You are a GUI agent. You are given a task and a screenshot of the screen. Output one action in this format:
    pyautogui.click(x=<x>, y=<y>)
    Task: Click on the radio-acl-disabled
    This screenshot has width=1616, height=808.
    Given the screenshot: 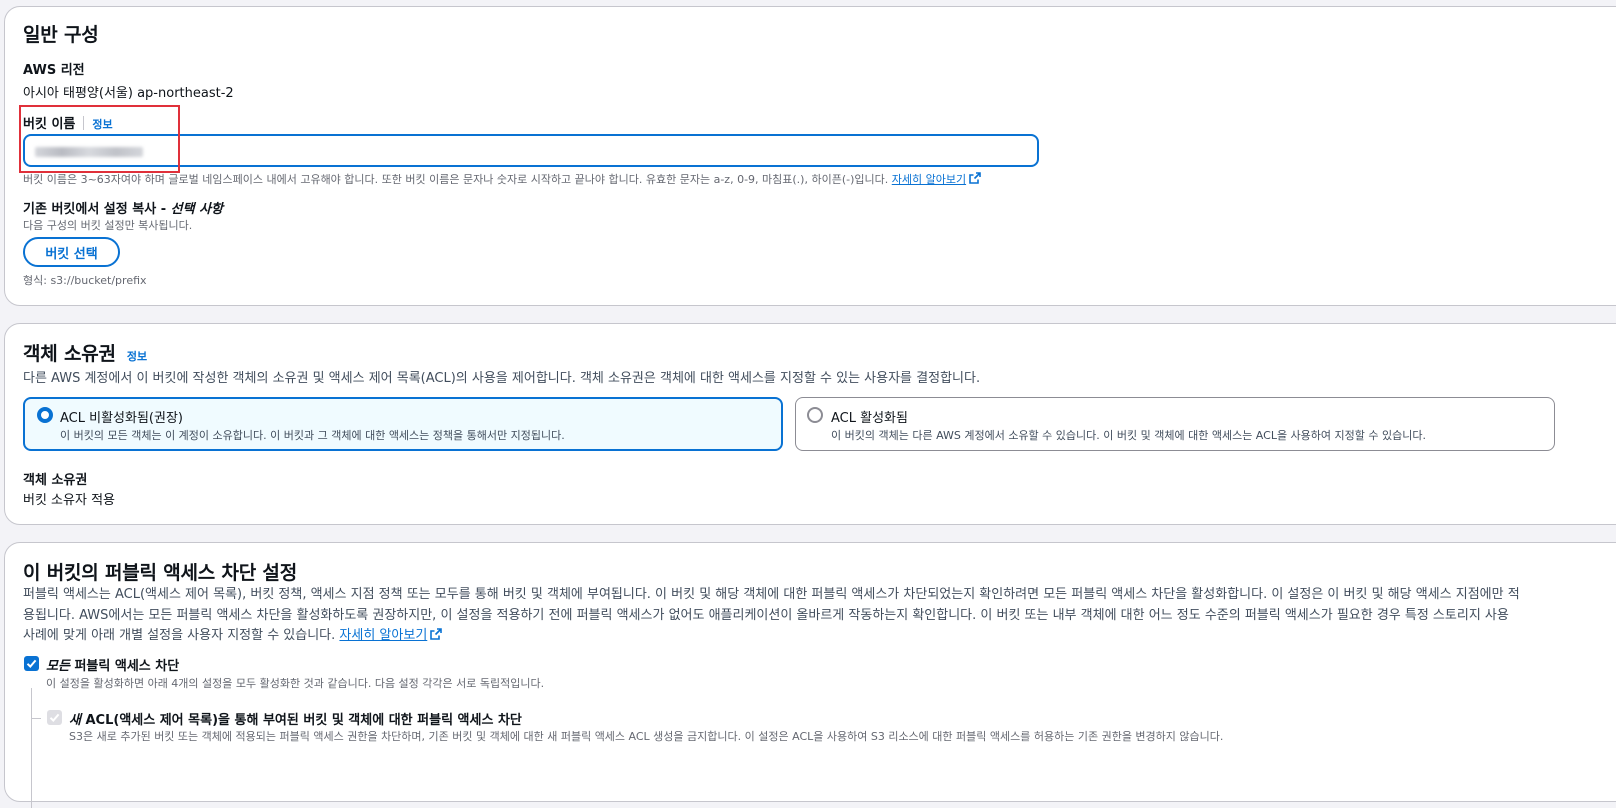 What is the action you would take?
    pyautogui.click(x=45, y=415)
    